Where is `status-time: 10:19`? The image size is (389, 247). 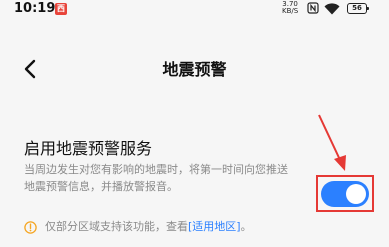
status-time: 10:19 is located at coordinates (35, 8).